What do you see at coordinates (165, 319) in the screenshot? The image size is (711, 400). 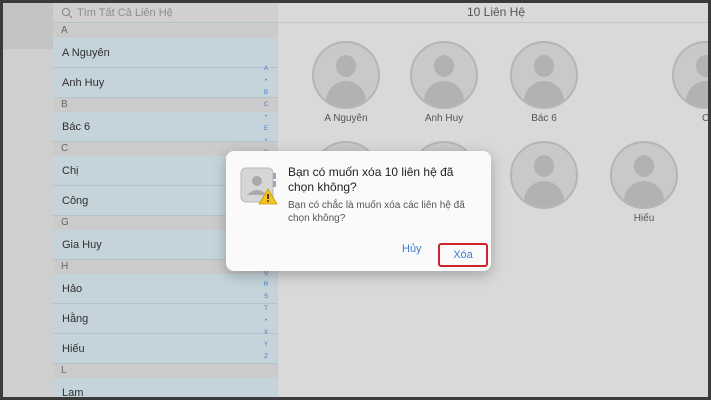 I see `list-item: Hằng` at bounding box center [165, 319].